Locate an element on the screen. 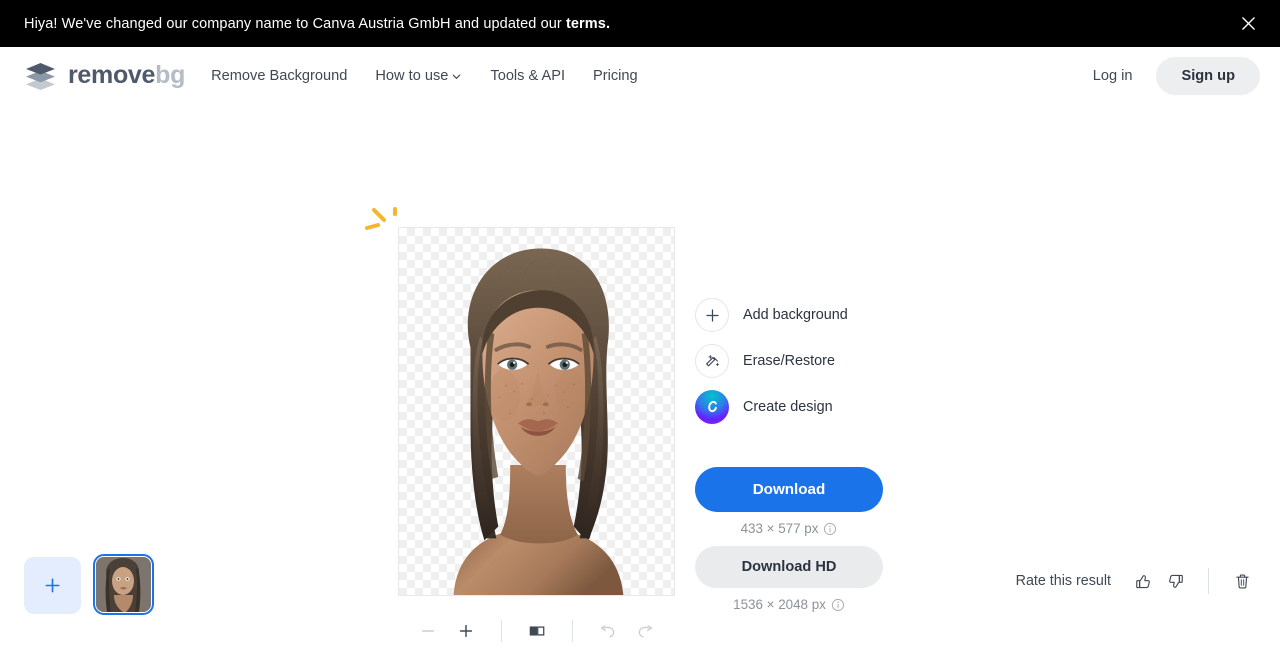 Image resolution: width=1280 pixels, height=661 pixels. image-thumbnail-selected is located at coordinates (123, 584).